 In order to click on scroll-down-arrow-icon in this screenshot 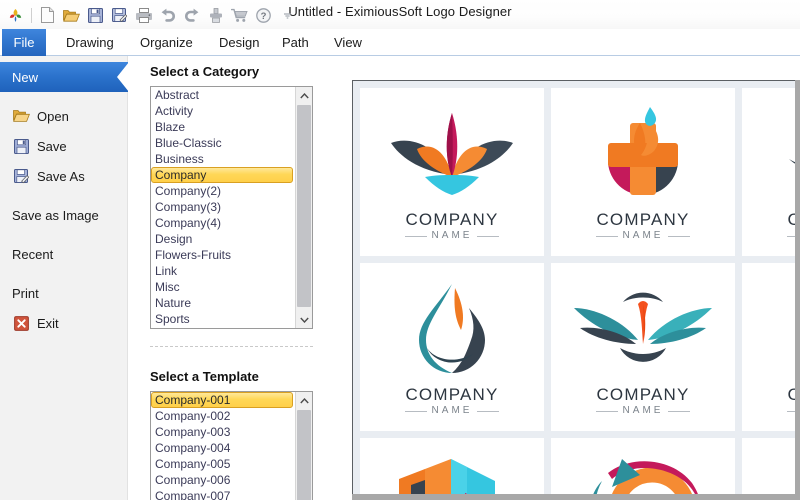, I will do `click(304, 319)`.